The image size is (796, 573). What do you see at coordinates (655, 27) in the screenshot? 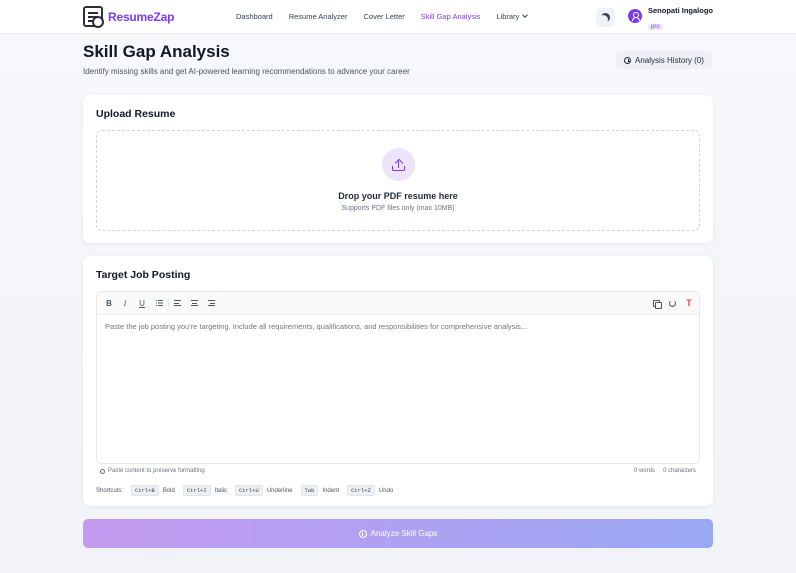
I see `plan-badge: pro` at bounding box center [655, 27].